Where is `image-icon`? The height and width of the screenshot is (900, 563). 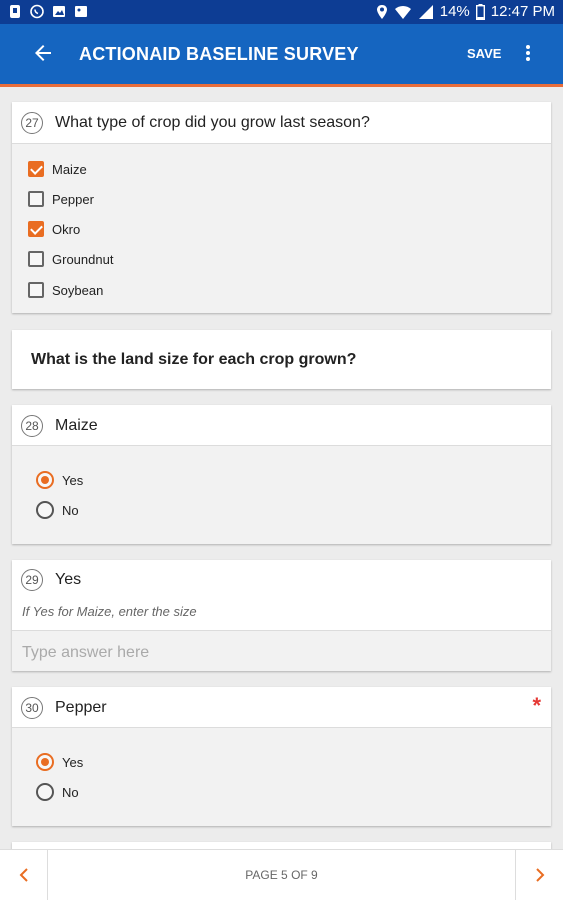 image-icon is located at coordinates (59, 11).